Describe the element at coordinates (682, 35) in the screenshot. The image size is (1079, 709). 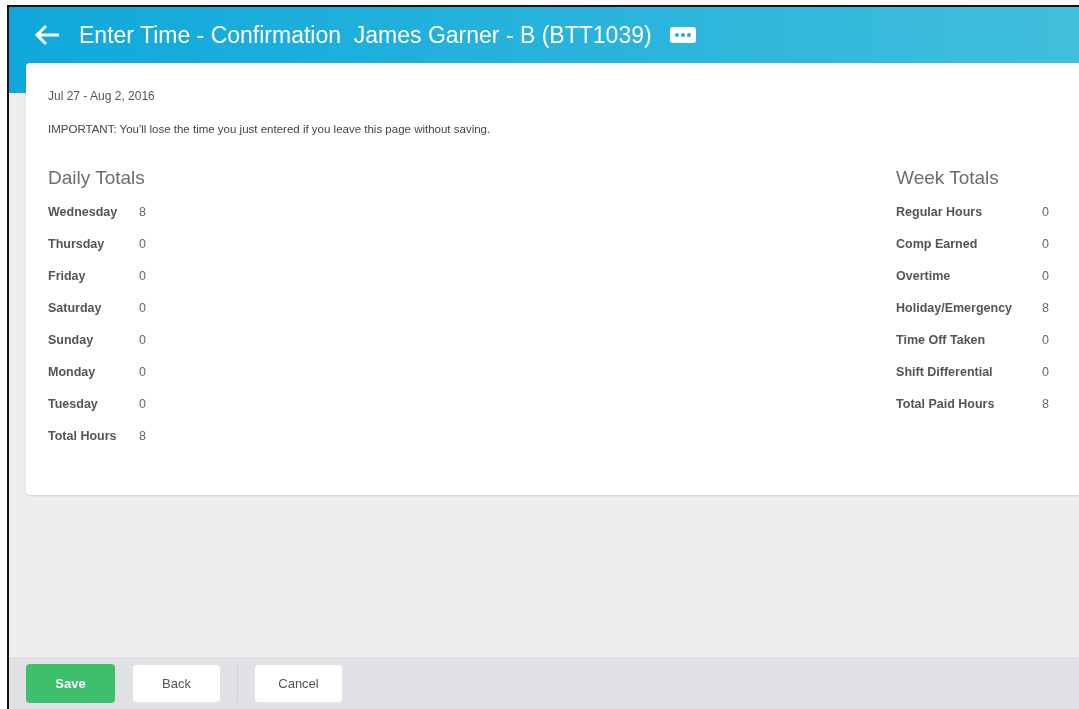
I see `more-options-icon` at that location.